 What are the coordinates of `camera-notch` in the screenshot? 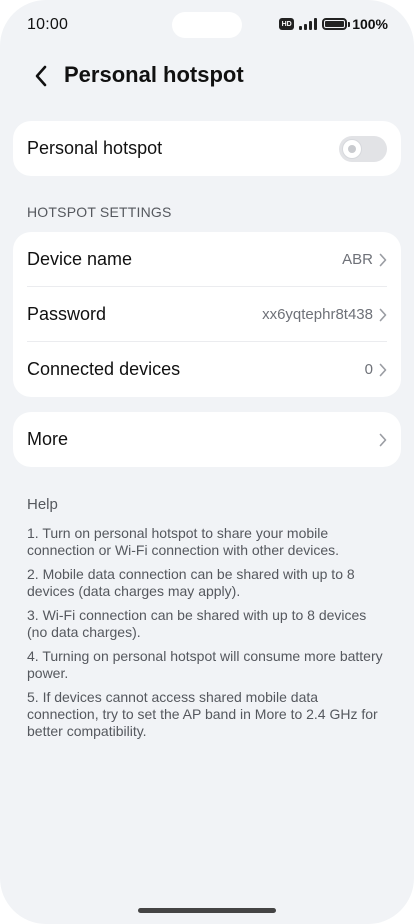 It's located at (207, 25).